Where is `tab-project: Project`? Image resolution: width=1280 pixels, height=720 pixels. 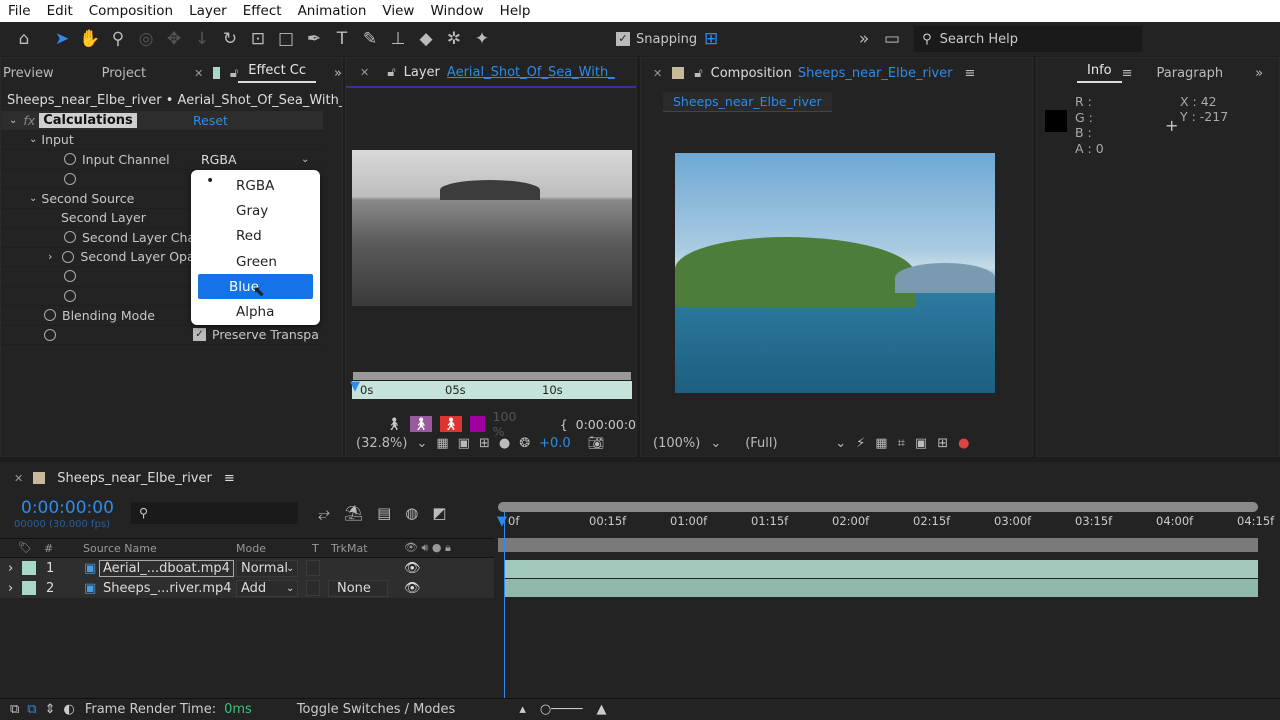
tab-project: Project is located at coordinates (124, 73).